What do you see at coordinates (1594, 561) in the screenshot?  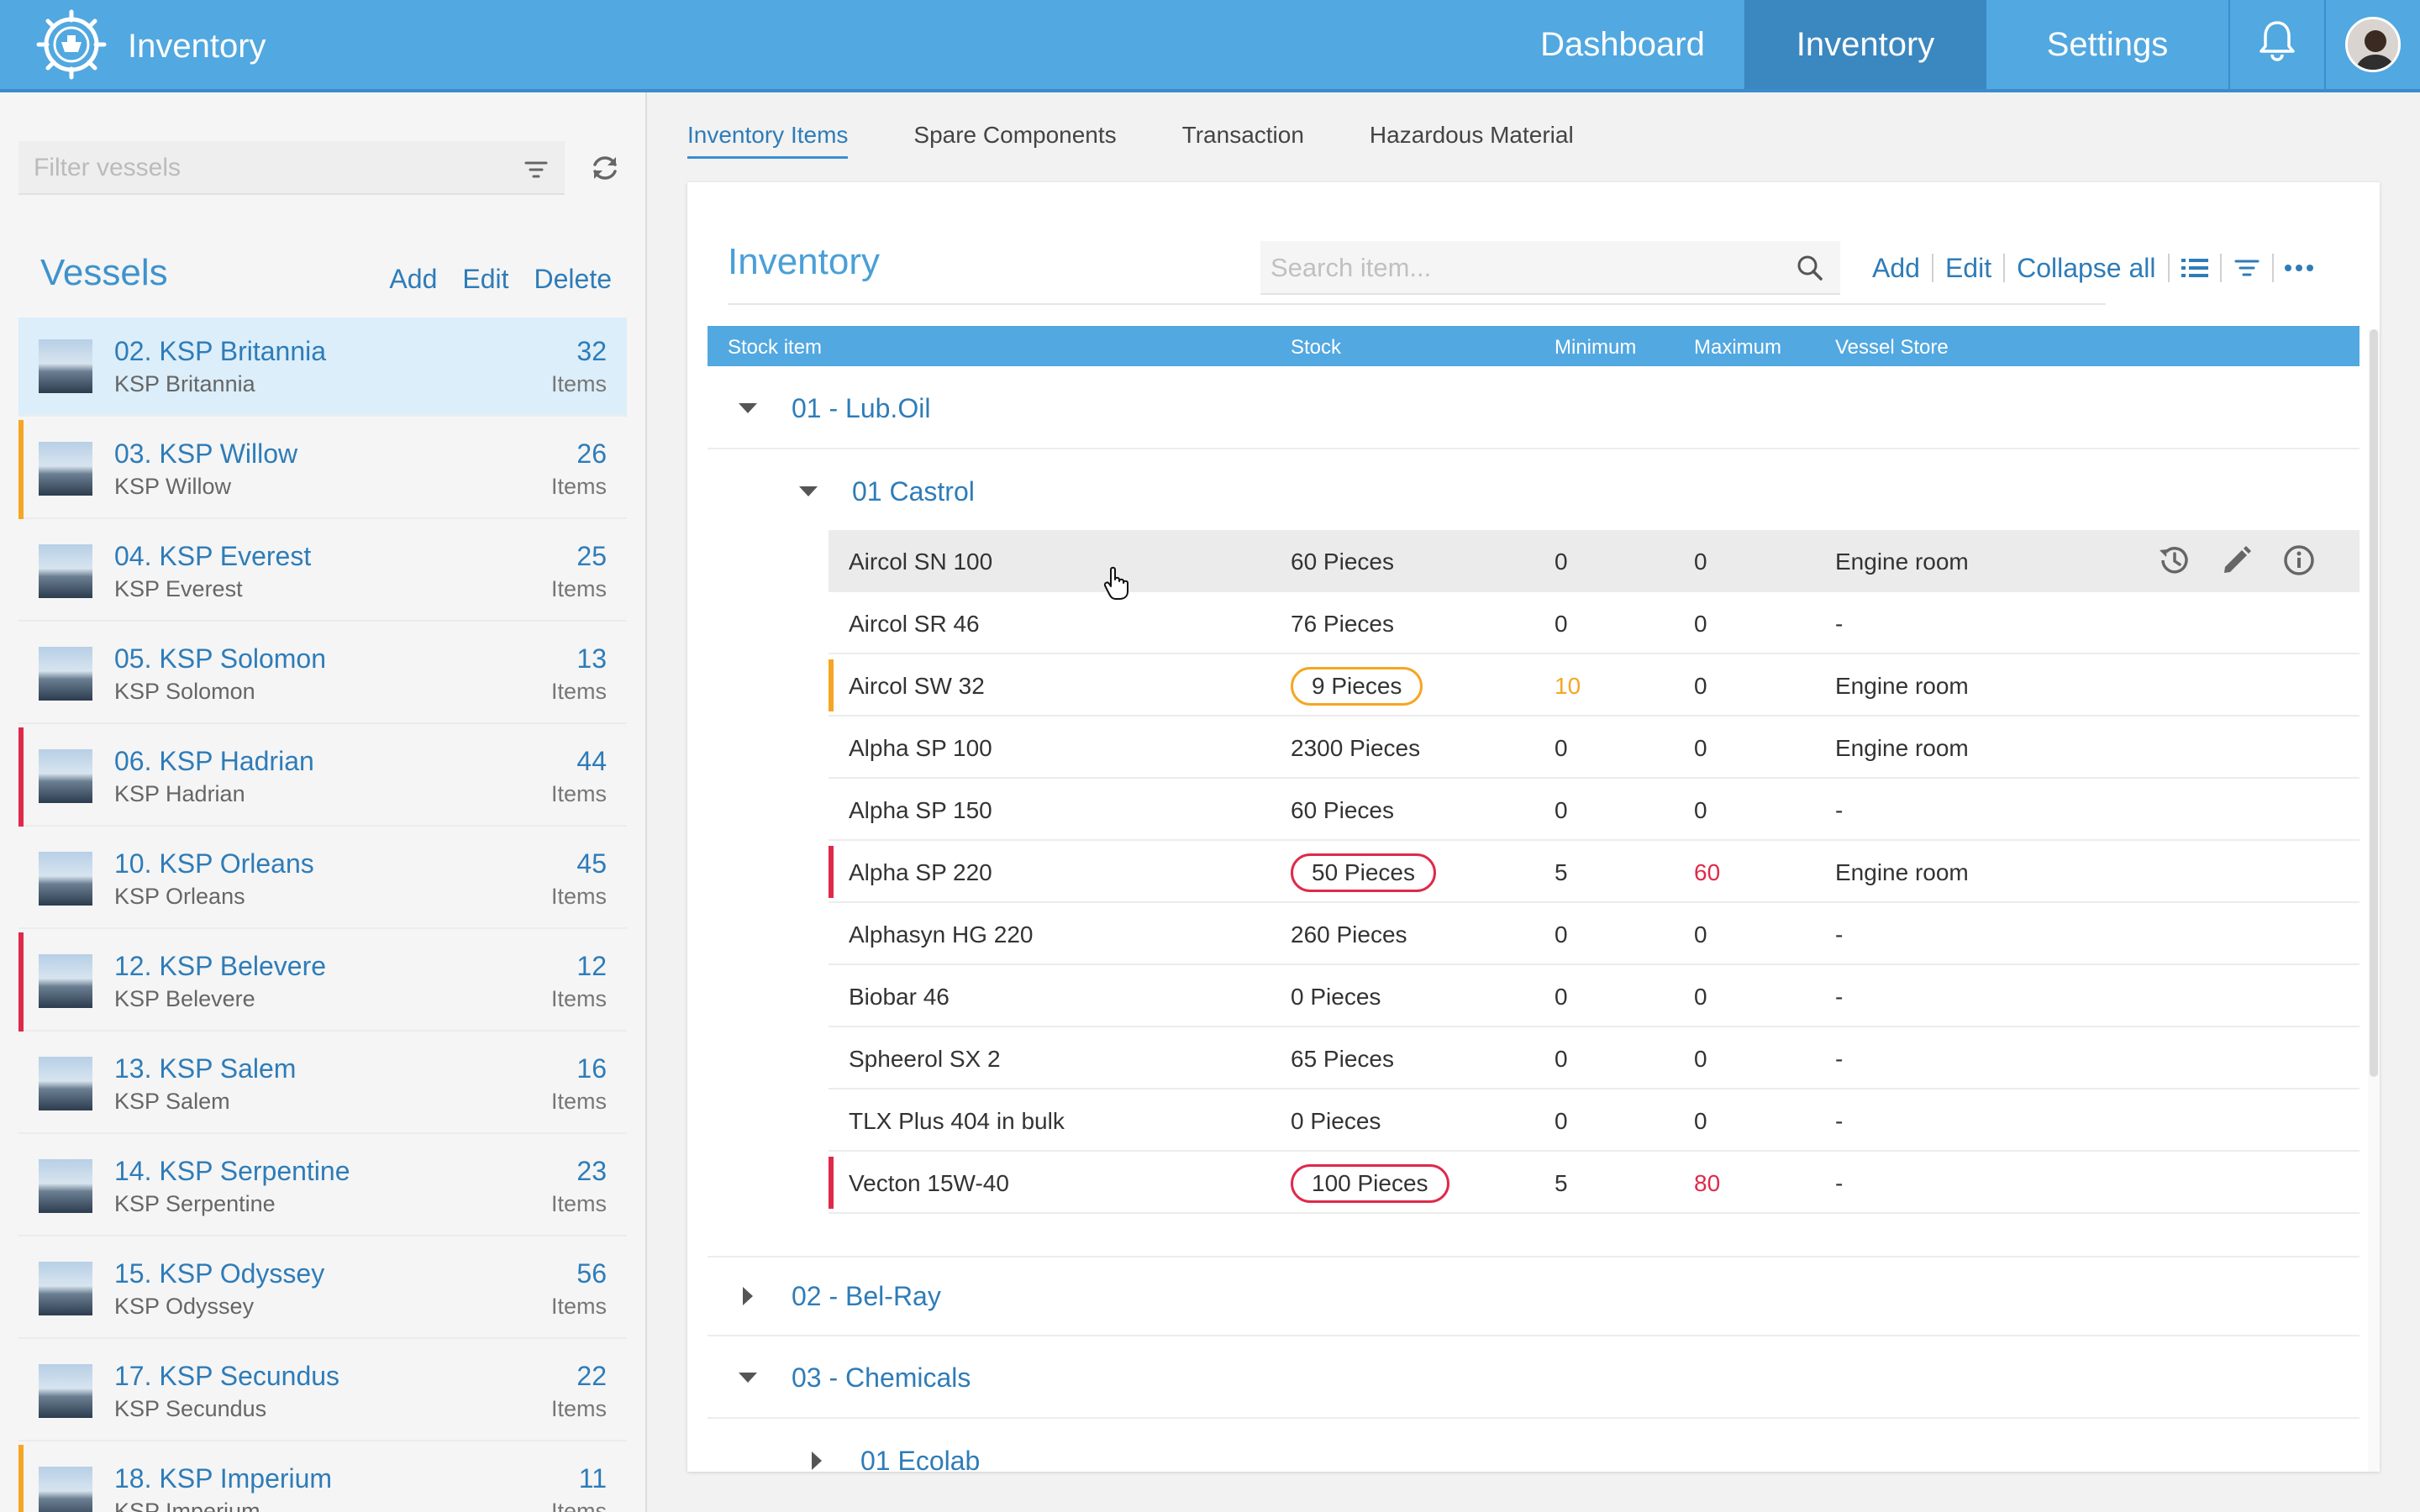 I see `table-row: Aircol SN 100 60 Pieces 0 0 Engine room` at bounding box center [1594, 561].